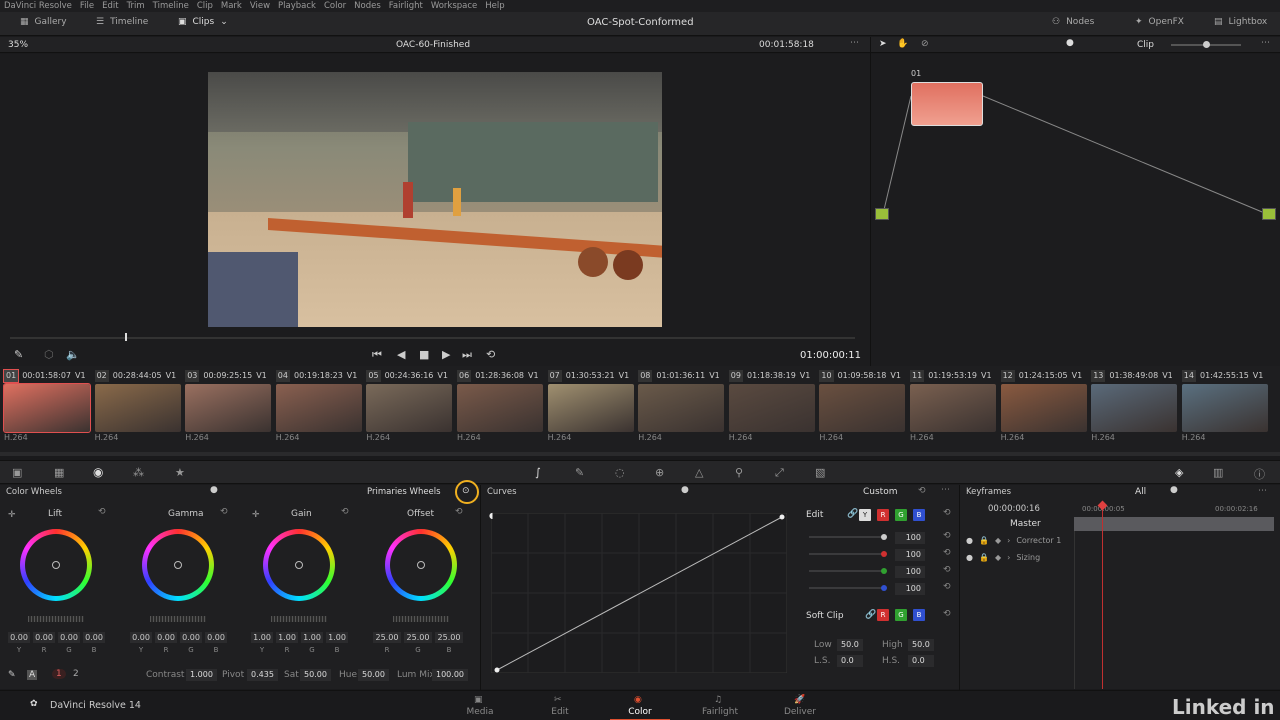 Image resolution: width=1280 pixels, height=720 pixels. I want to click on keyframe-track: ● 🔒 ◆ › Corrector 1, so click(1019, 540).